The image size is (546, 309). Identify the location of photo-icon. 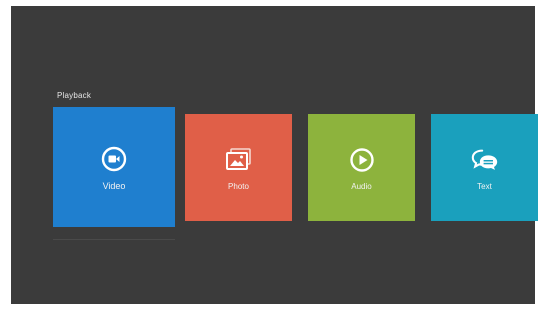
(239, 160).